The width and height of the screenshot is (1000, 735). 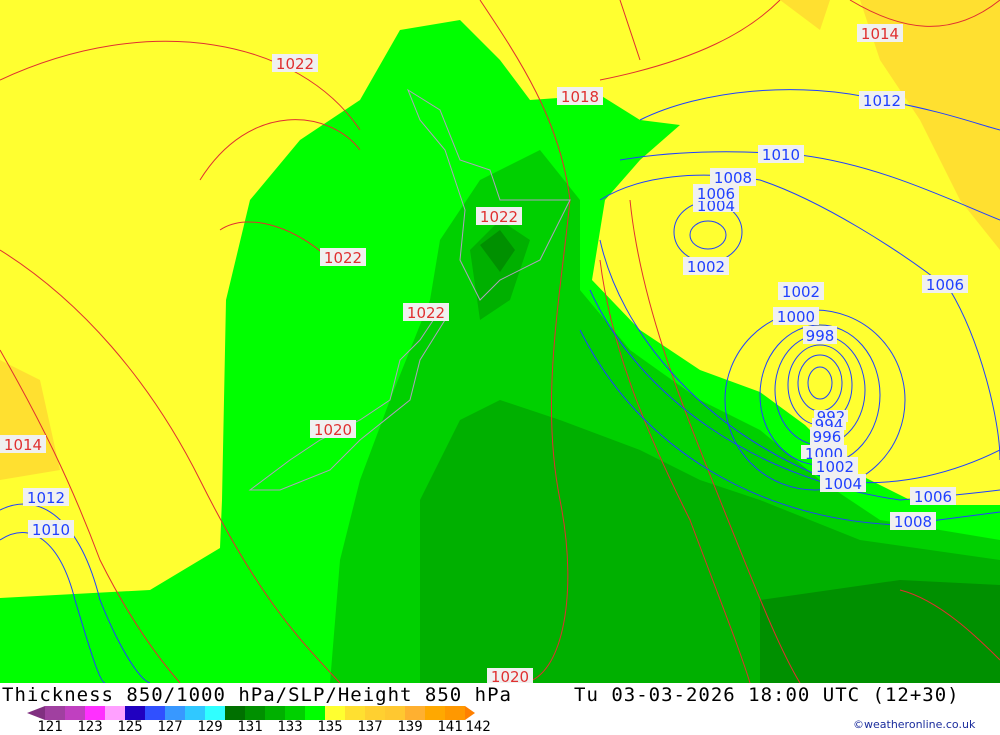 I want to click on svg-text: 1000, so click(x=796, y=317).